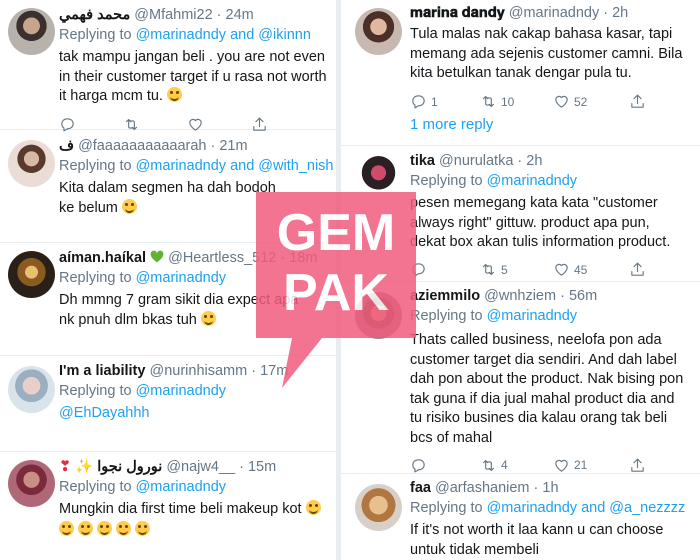 The image size is (700, 560). Describe the element at coordinates (434, 101) in the screenshot. I see `reply-count: 1` at that location.